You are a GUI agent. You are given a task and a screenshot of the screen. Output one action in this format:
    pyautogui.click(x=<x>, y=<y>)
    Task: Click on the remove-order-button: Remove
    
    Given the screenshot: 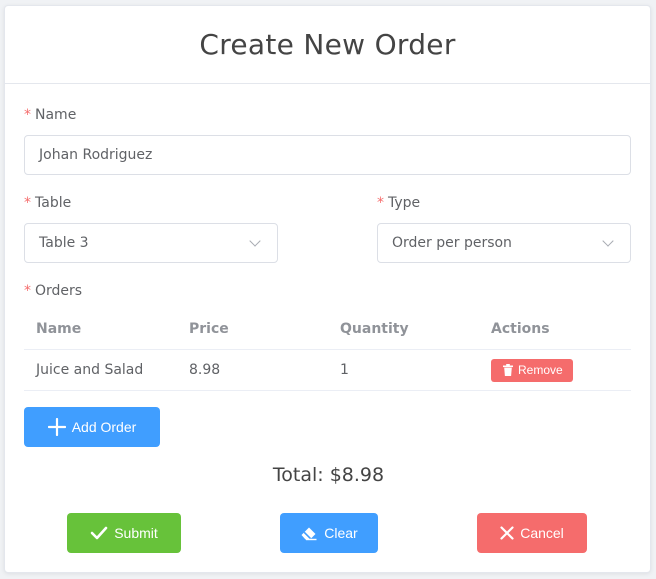 What is the action you would take?
    pyautogui.click(x=532, y=370)
    